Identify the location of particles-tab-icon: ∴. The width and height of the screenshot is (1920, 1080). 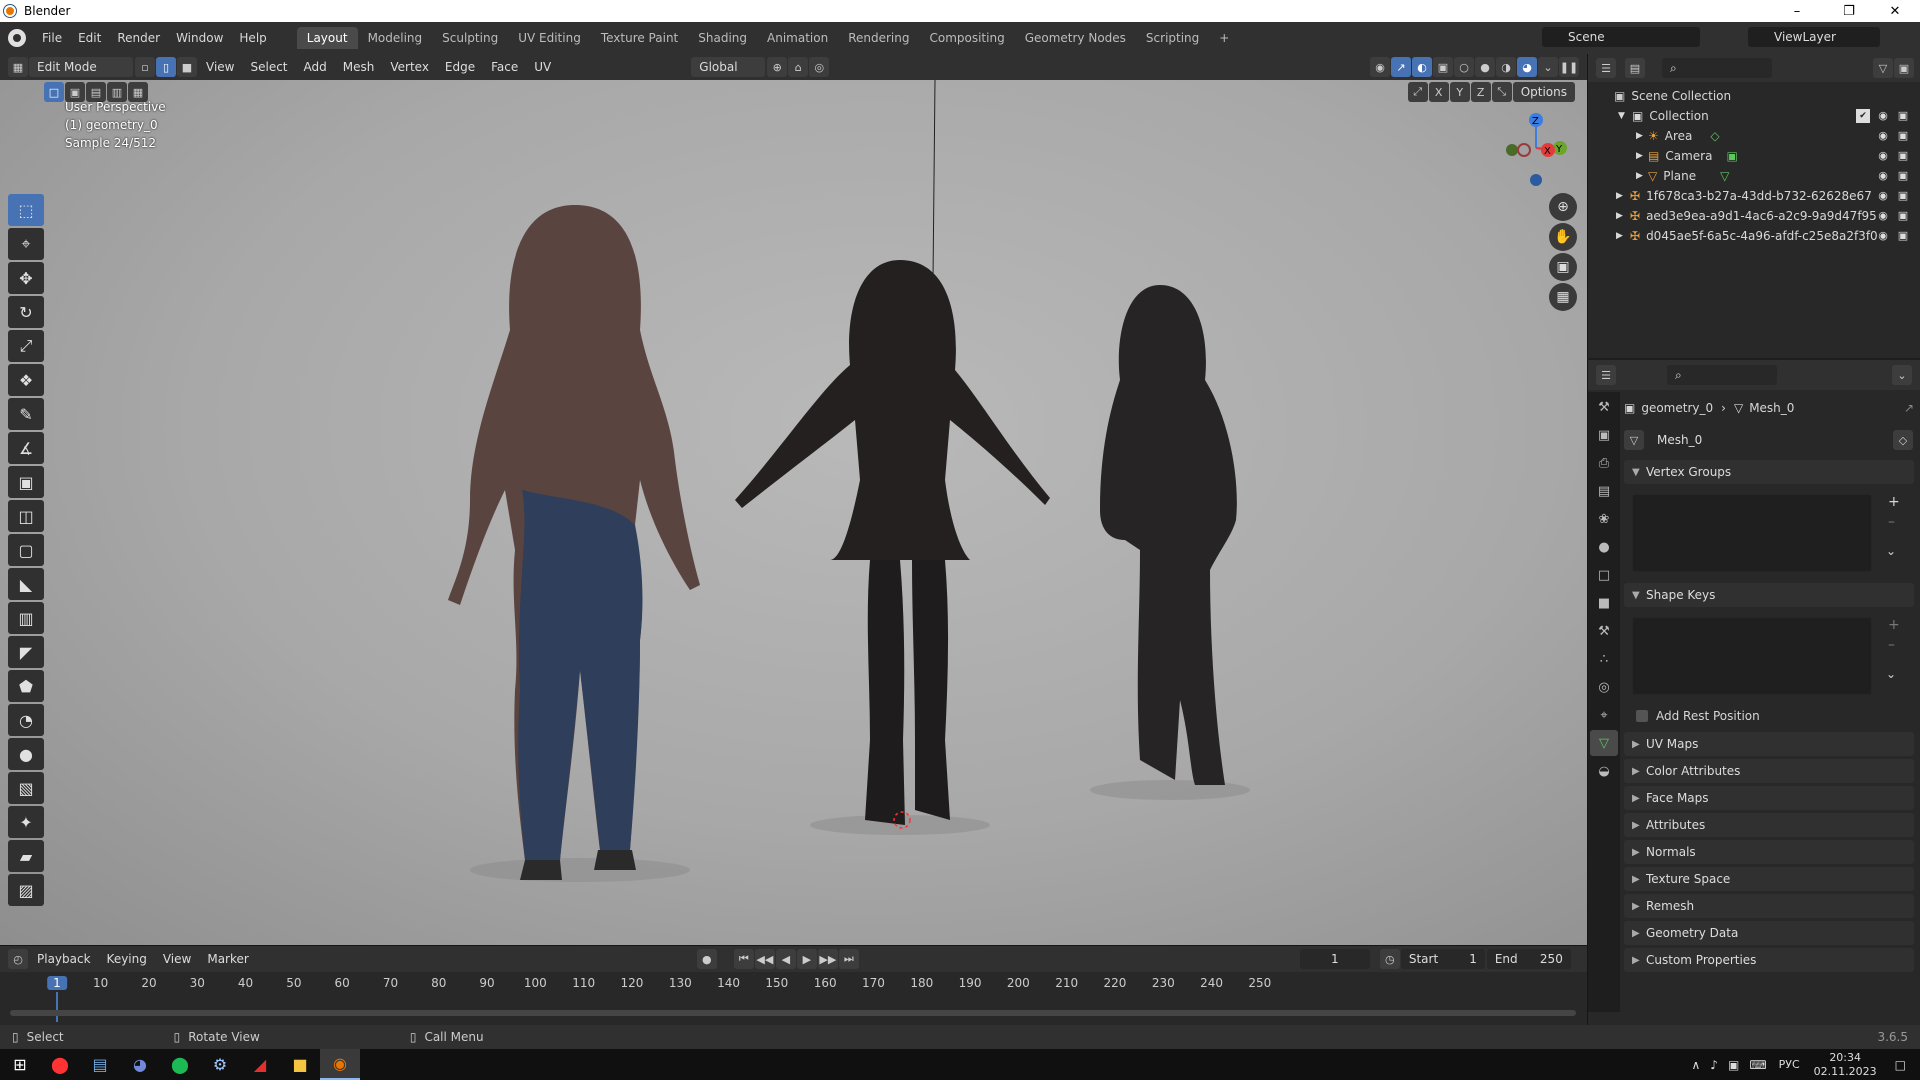
(1604, 659).